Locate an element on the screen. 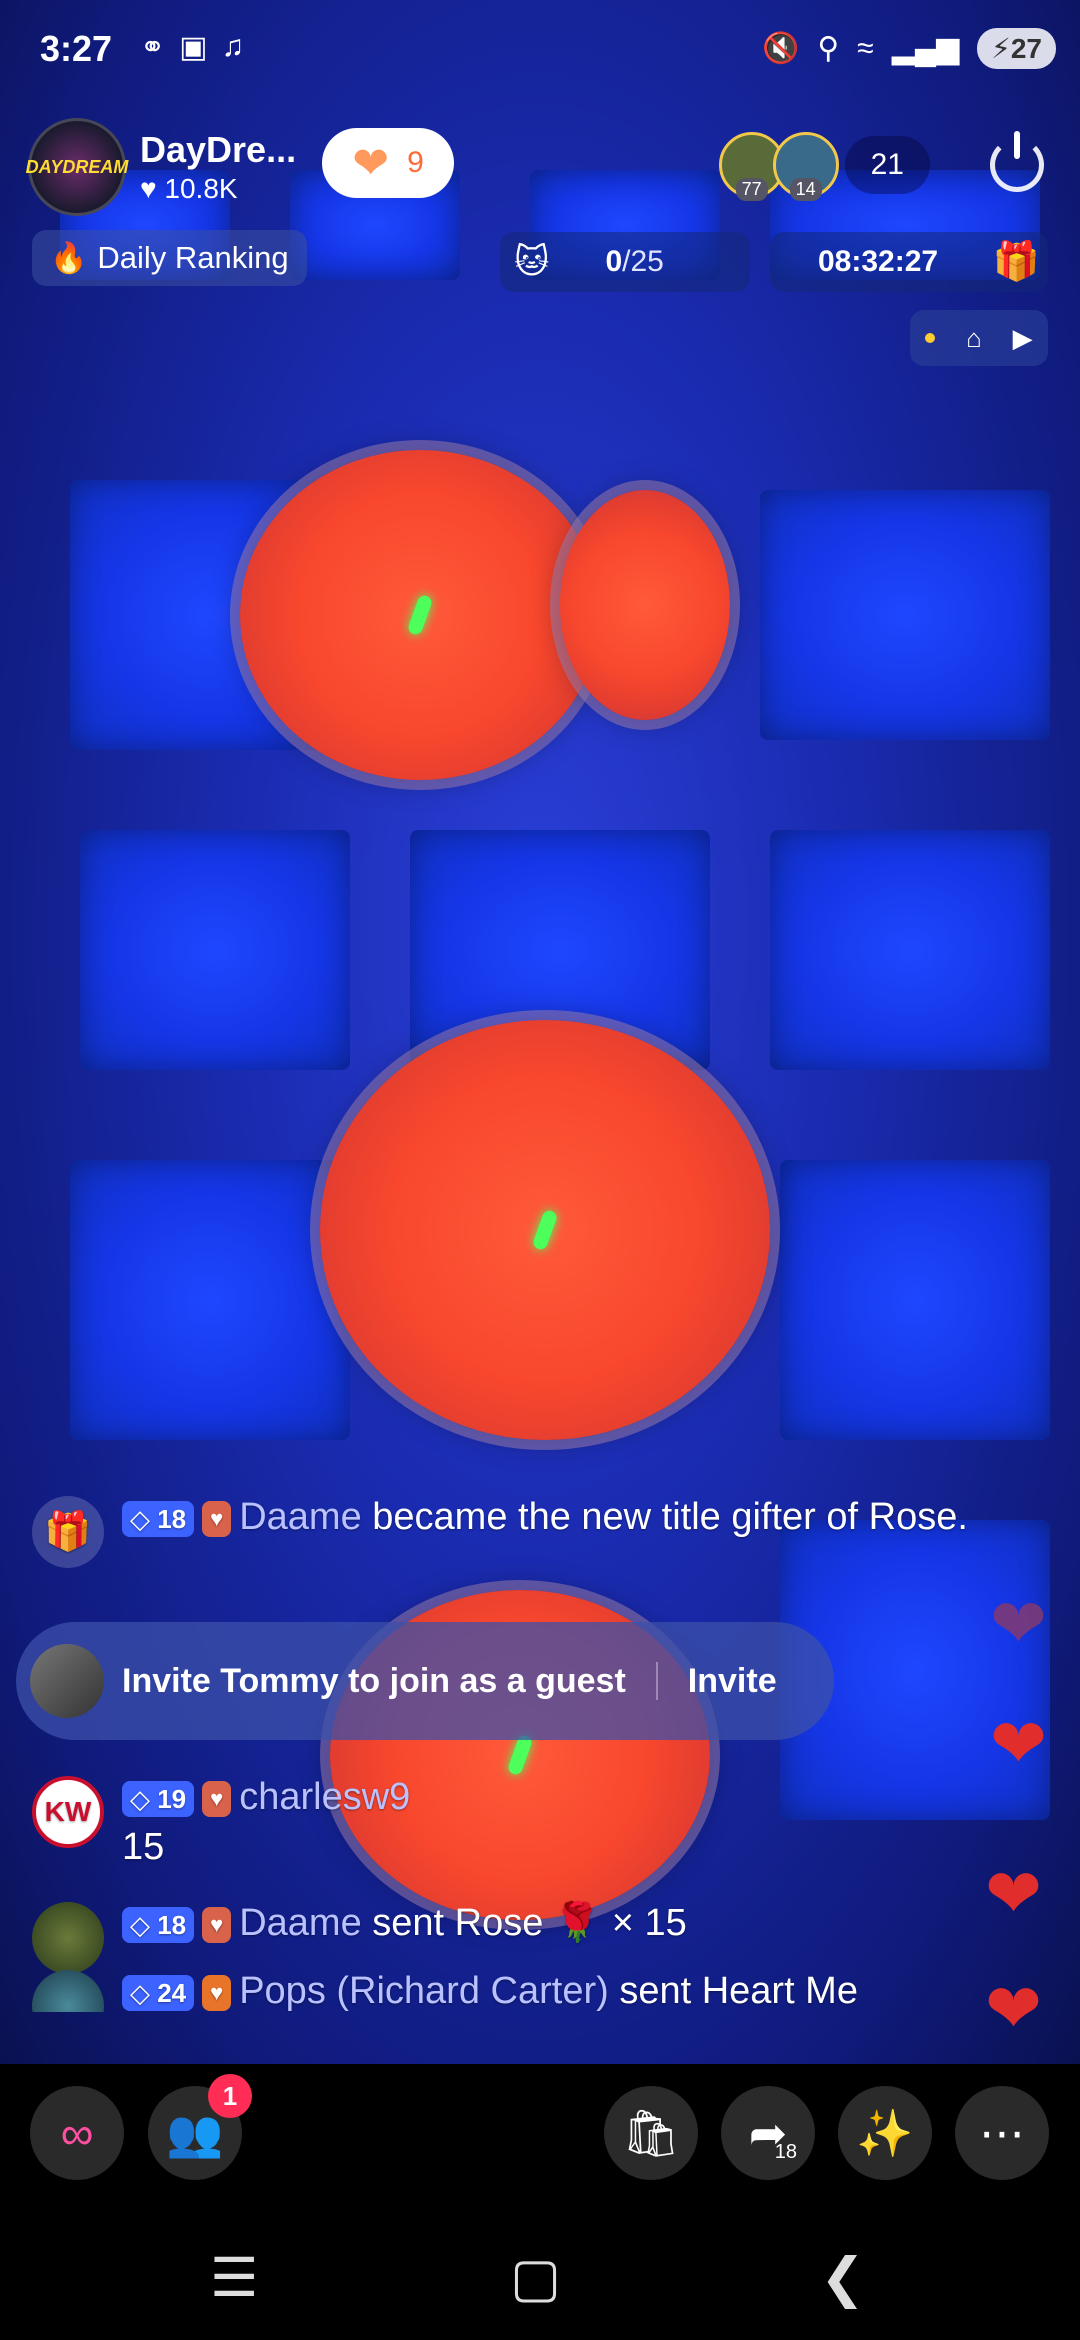 This screenshot has height=2340, width=1080. gift-goal: 🐱 0/25 is located at coordinates (625, 262).